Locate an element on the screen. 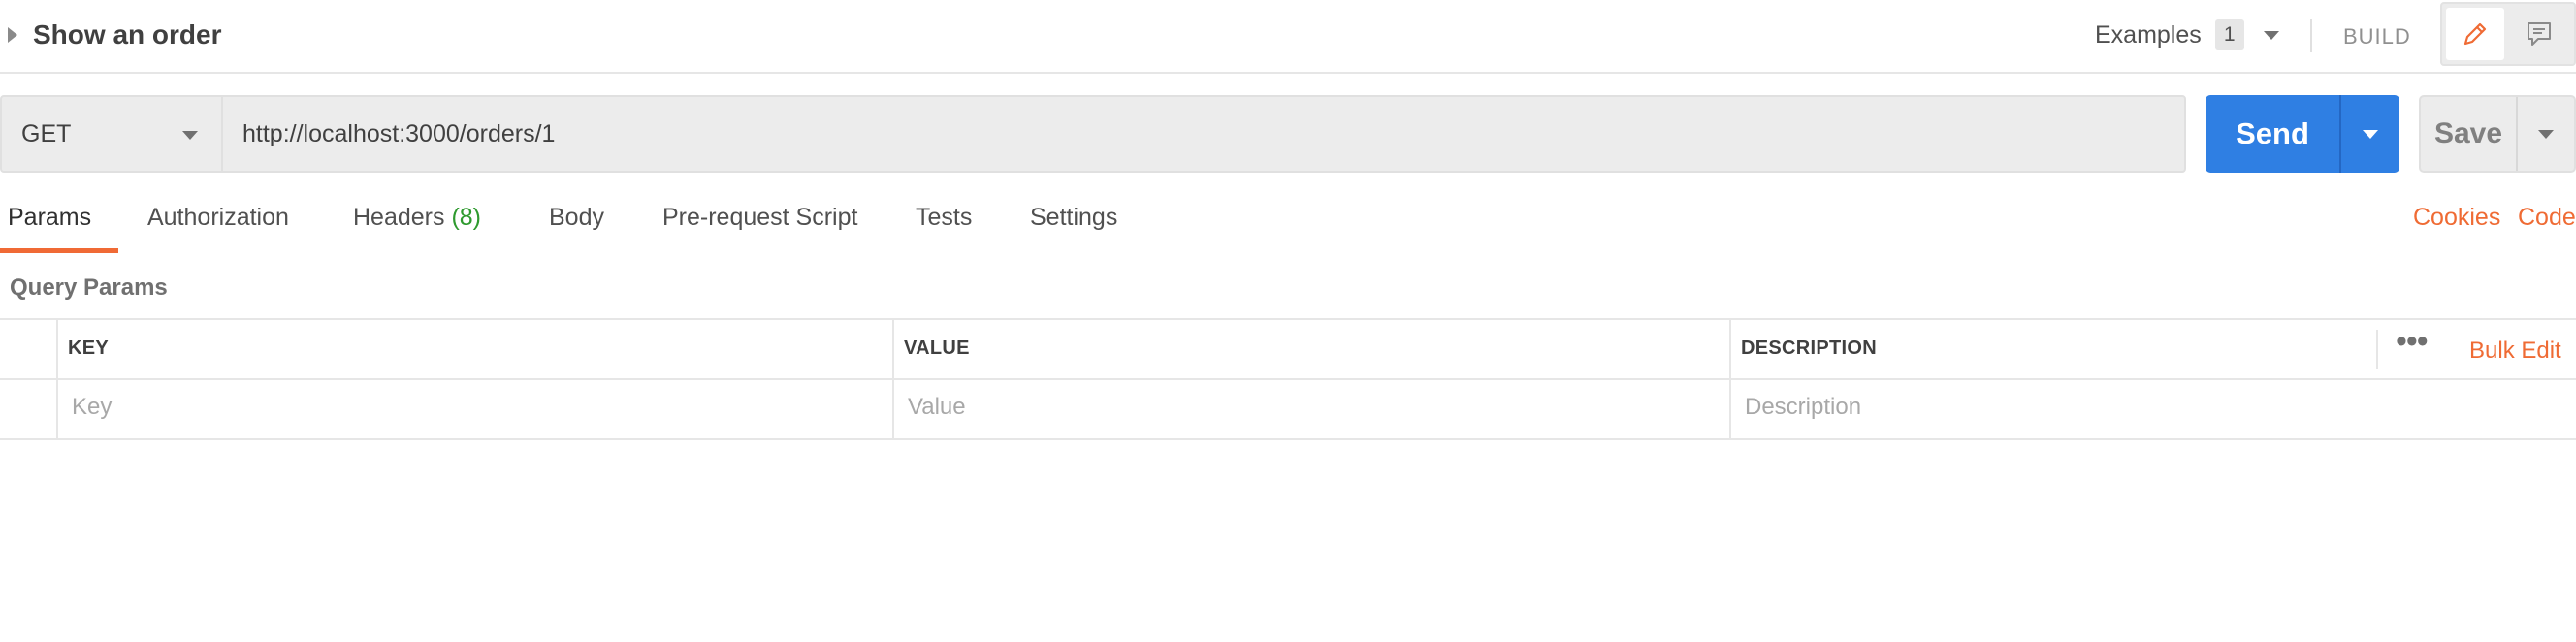 The height and width of the screenshot is (642, 2576). cookies-link: Cookies is located at coordinates (2456, 218).